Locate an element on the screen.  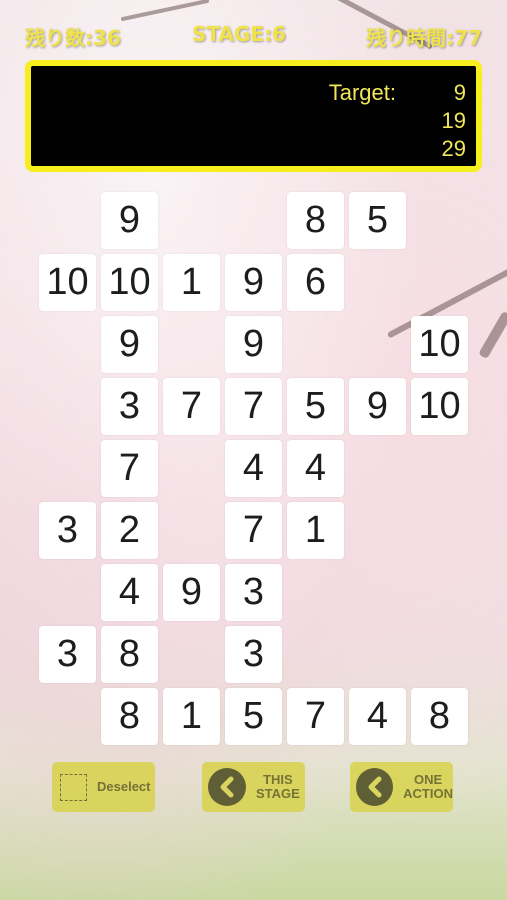
this-stage-label-line2: STAGE is located at coordinates (278, 793).